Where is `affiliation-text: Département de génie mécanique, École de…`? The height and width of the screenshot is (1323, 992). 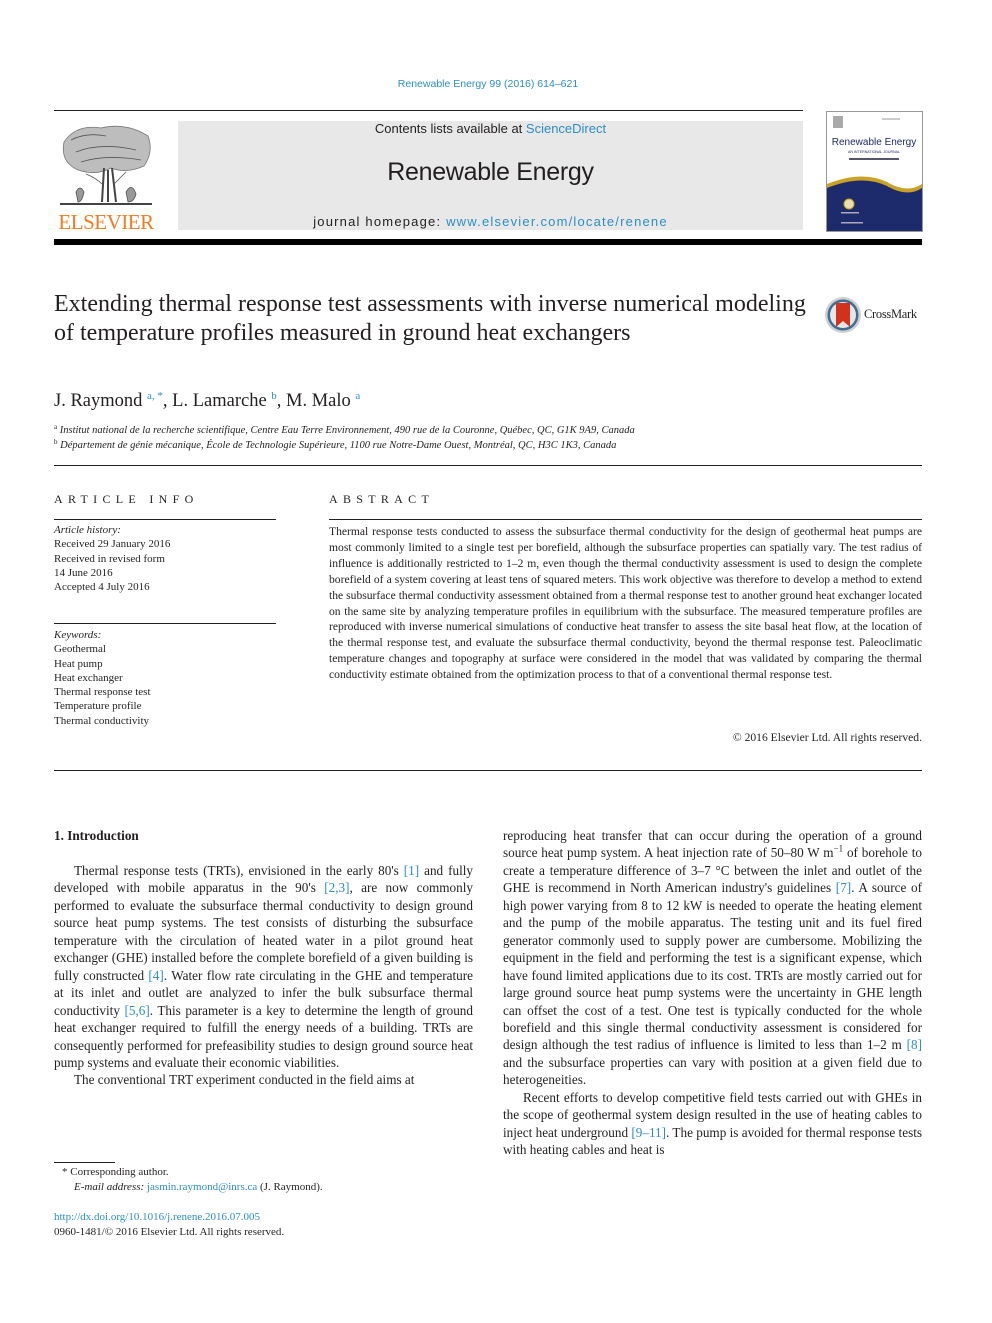 affiliation-text: Département de génie mécanique, École de… is located at coordinates (338, 445).